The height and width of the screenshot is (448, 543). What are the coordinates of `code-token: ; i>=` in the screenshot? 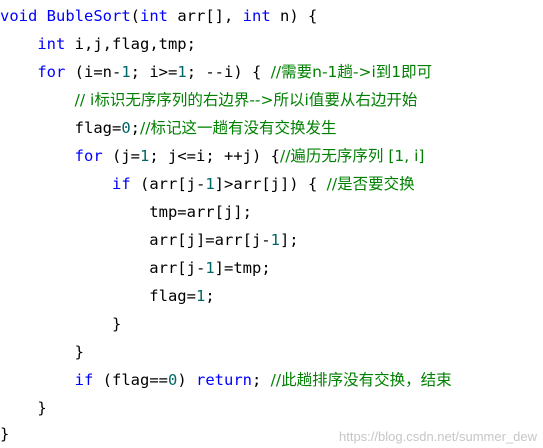 It's located at (154, 72).